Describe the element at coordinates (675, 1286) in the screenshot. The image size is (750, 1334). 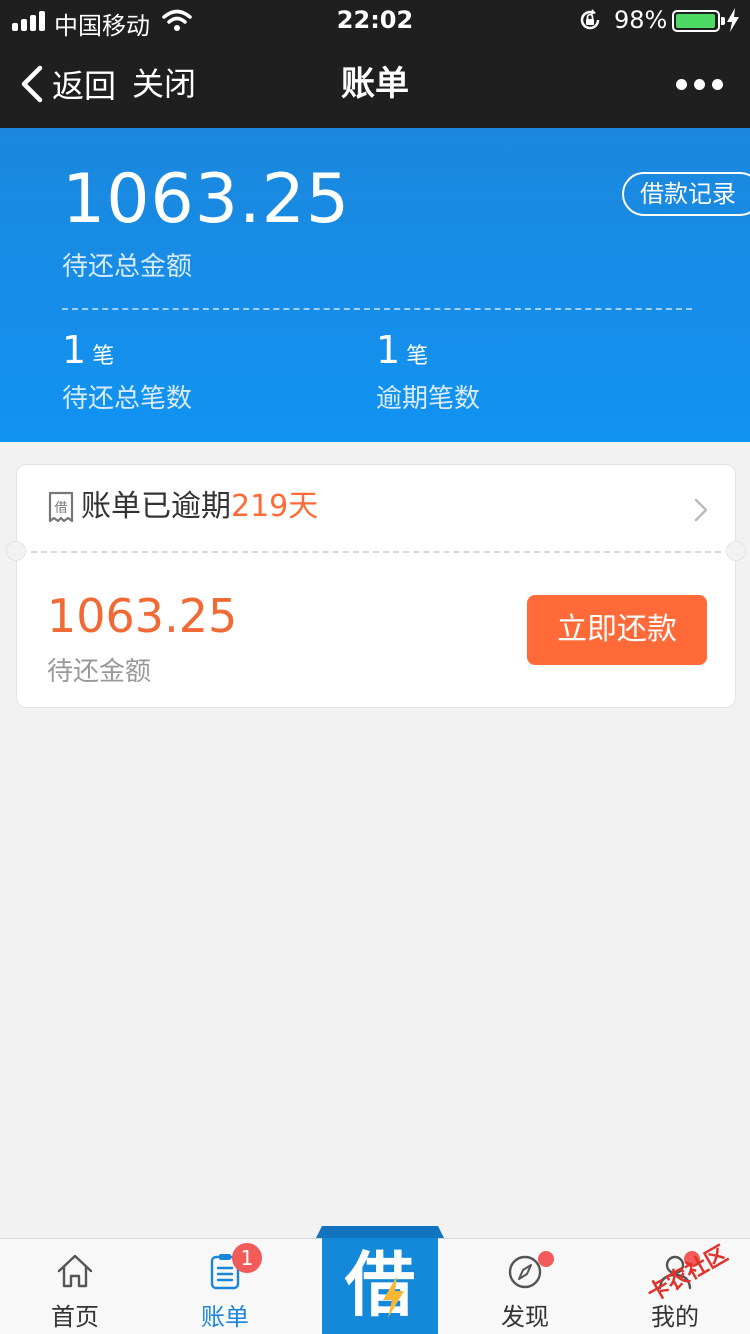
I see `tab-mine: 我的` at that location.